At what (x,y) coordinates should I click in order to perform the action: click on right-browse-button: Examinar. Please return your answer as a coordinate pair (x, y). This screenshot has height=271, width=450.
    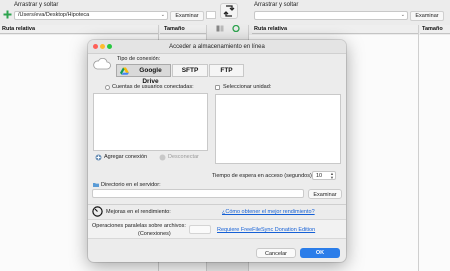
    Looking at the image, I should click on (427, 16).